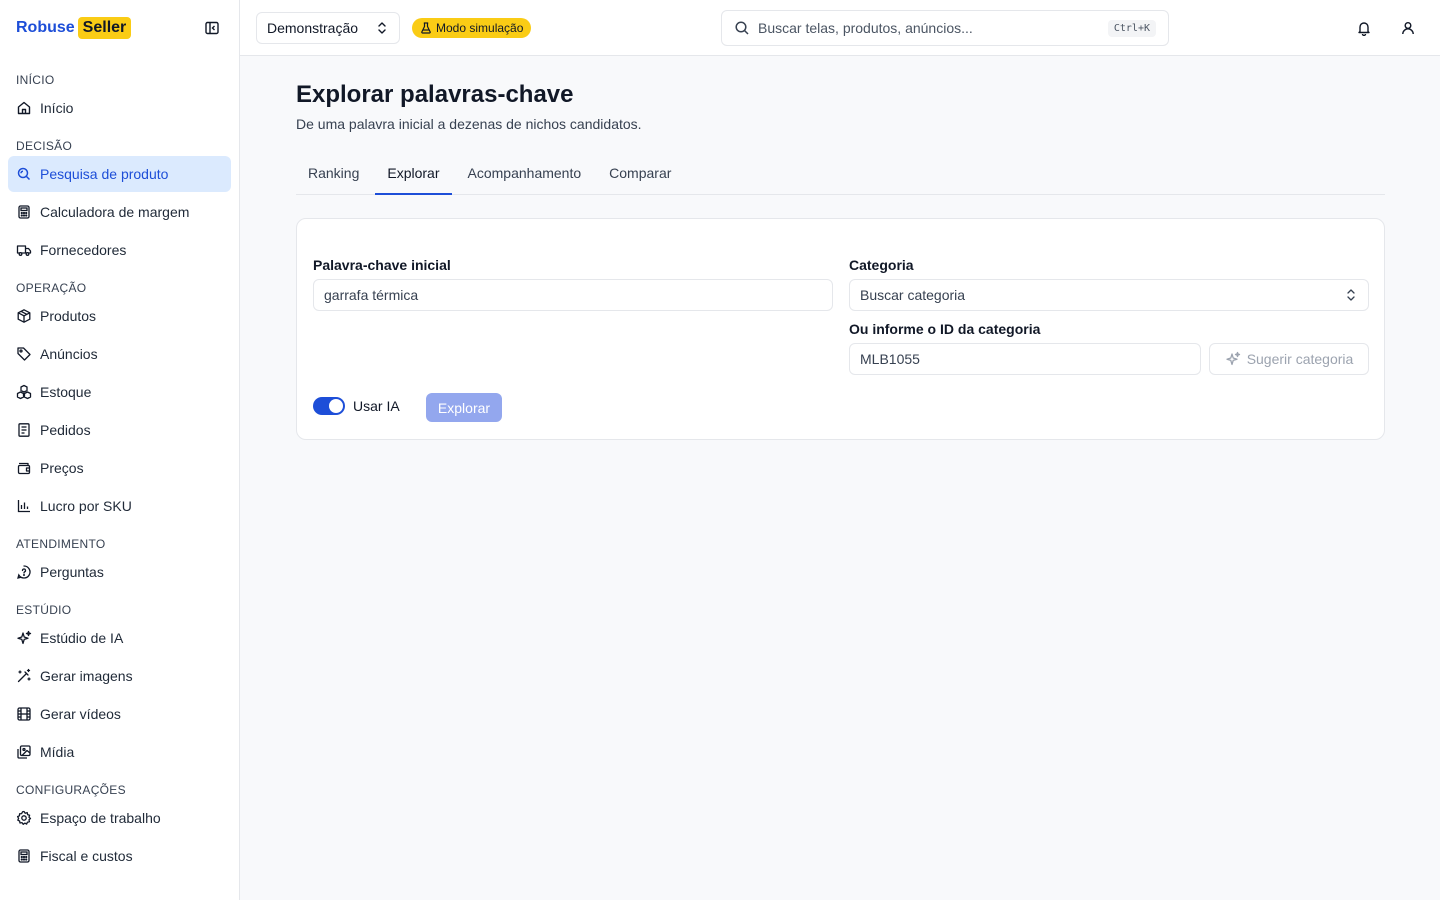 The image size is (1440, 900). Describe the element at coordinates (119, 430) in the screenshot. I see `sidebar-item-pedidos: Pedidos` at that location.